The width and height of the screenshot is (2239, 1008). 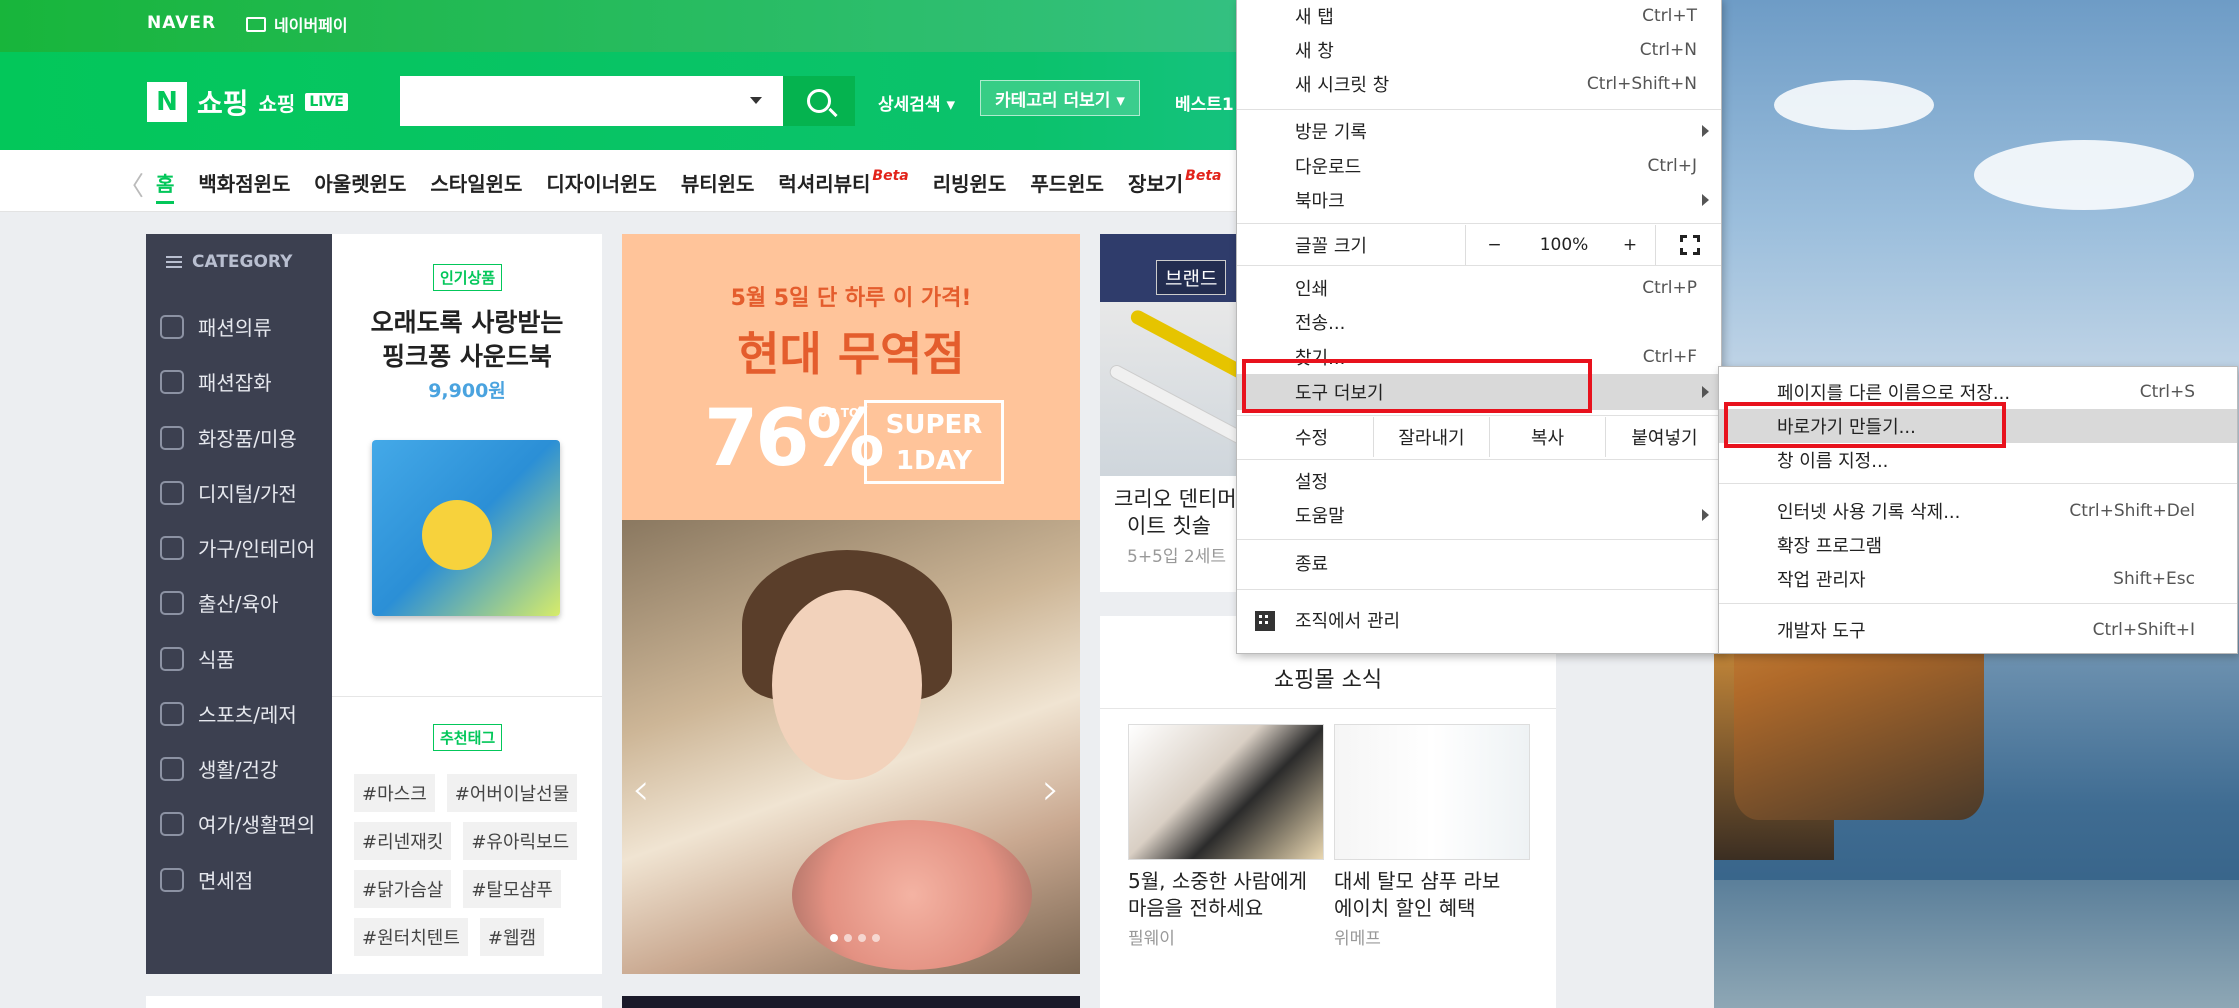 I want to click on tag: #어버이날선물, so click(x=512, y=793).